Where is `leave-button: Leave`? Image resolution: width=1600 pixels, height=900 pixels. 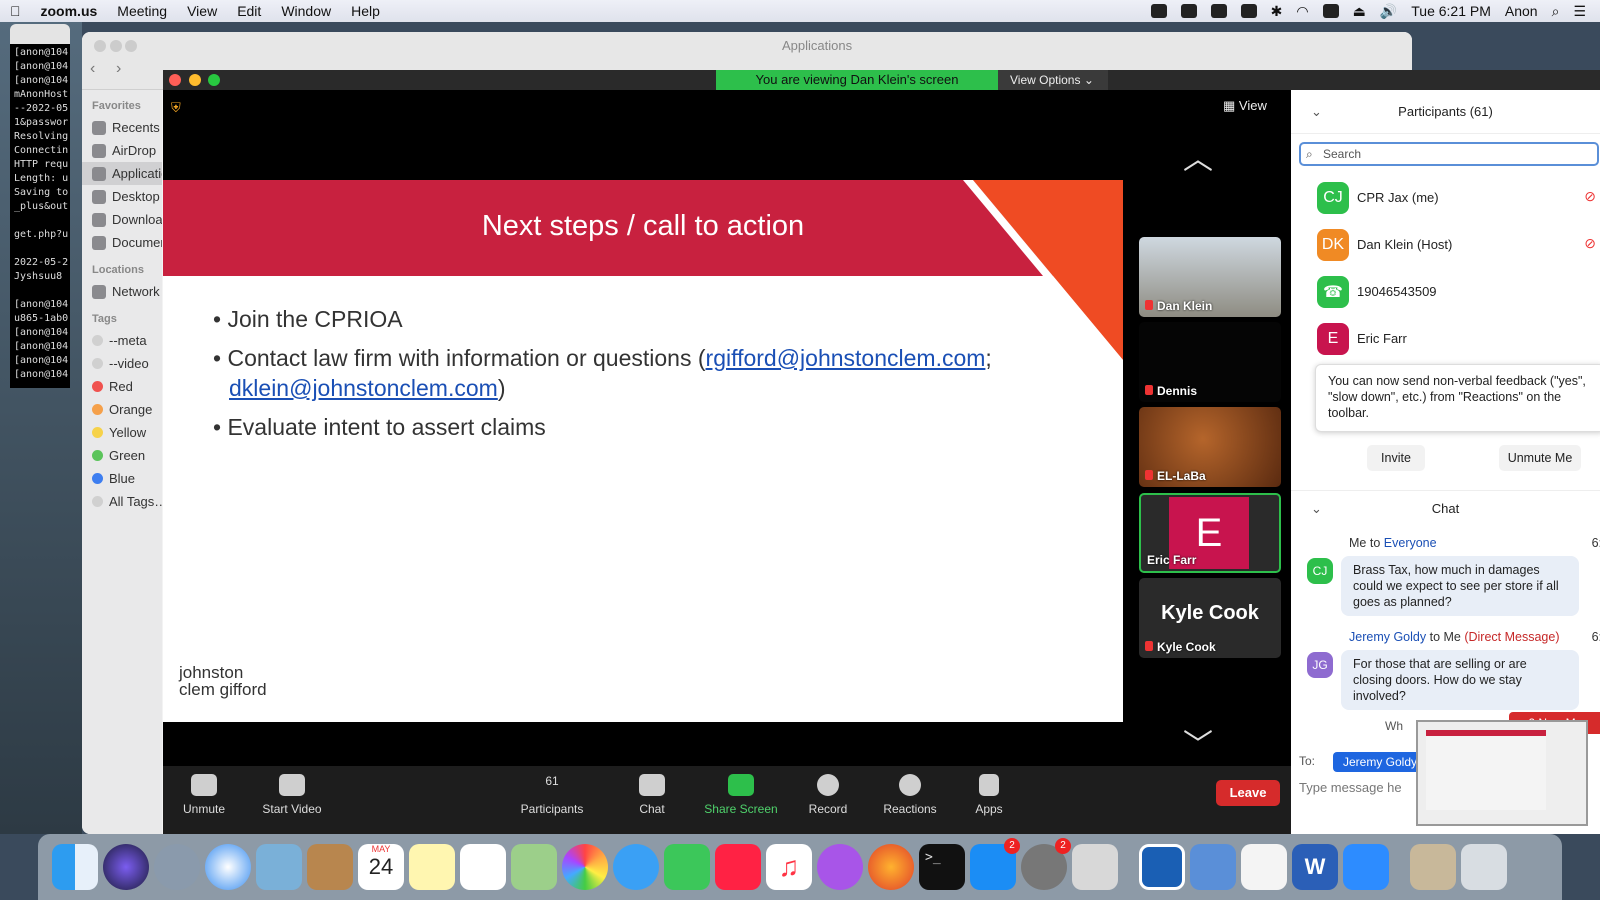 leave-button: Leave is located at coordinates (1248, 793).